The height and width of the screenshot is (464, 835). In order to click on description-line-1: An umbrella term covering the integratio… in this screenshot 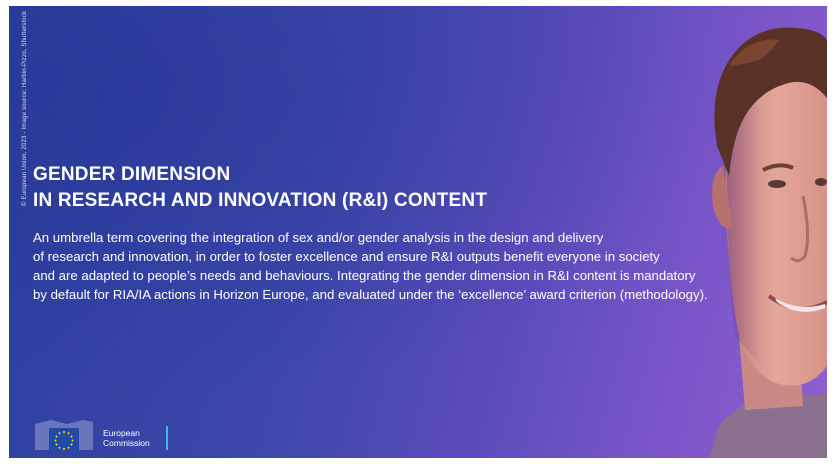, I will do `click(318, 237)`.